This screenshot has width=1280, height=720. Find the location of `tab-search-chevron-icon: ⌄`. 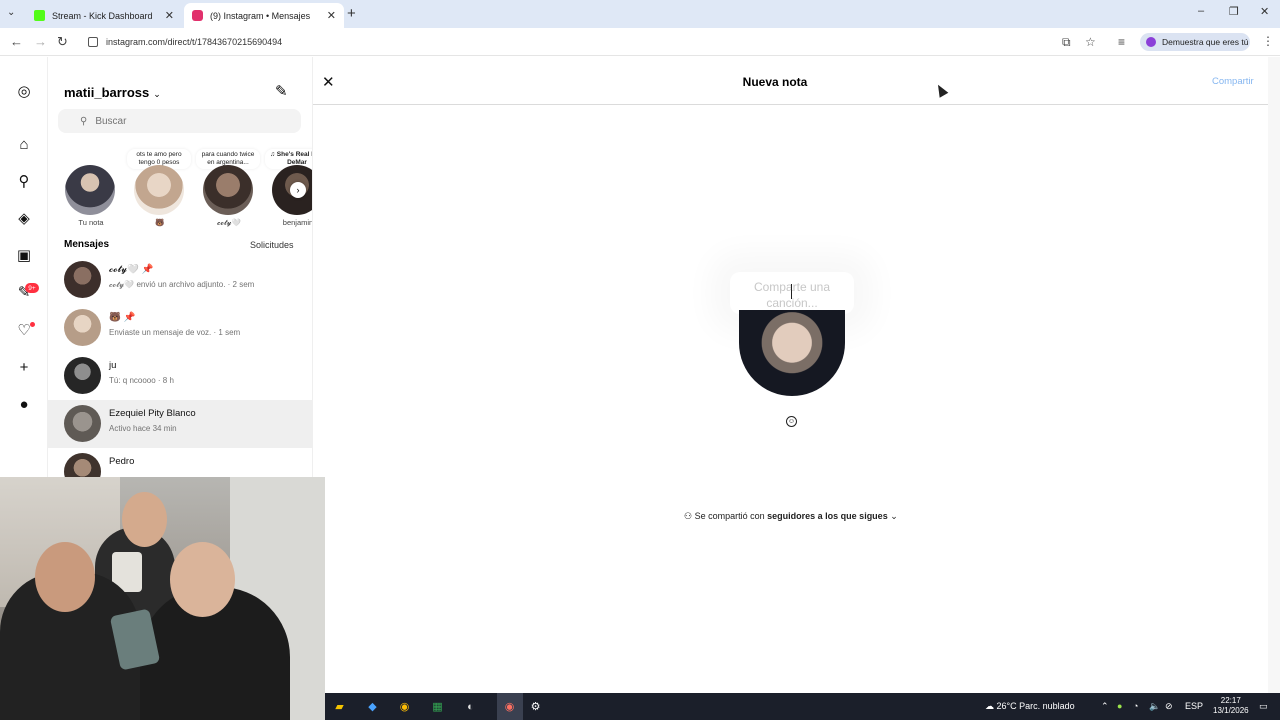

tab-search-chevron-icon: ⌄ is located at coordinates (11, 12).